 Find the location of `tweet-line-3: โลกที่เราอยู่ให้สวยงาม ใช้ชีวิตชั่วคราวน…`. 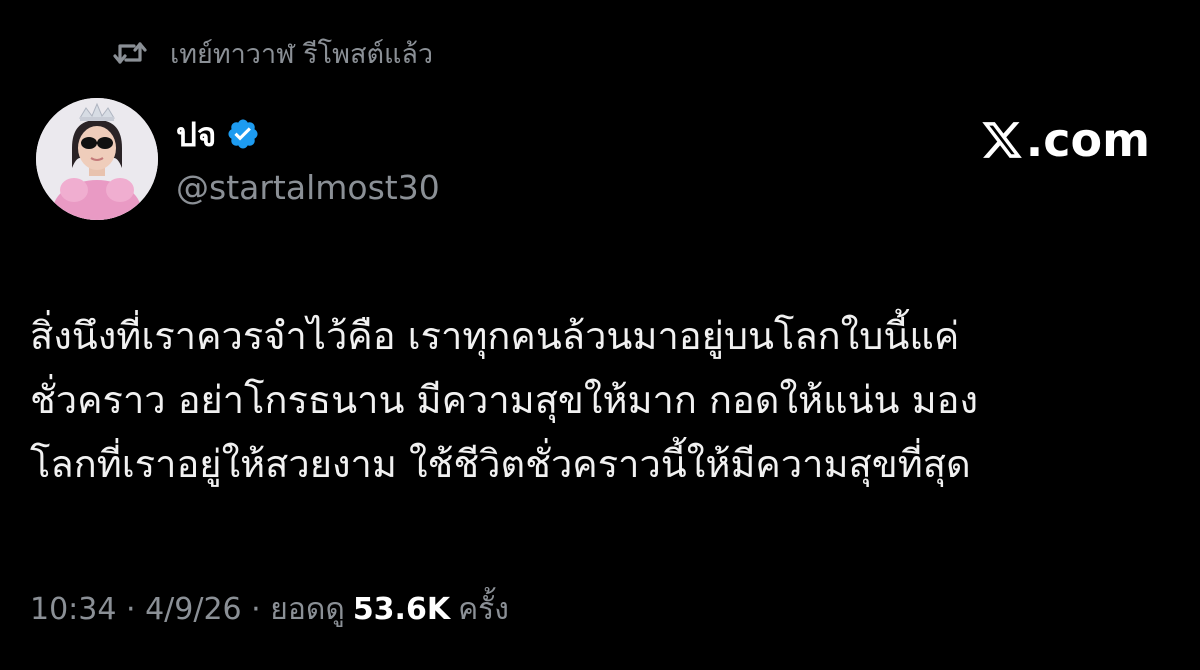

tweet-line-3: โลกที่เราอยู่ให้สวยงาม ใช้ชีวิตชั่วคราวน… is located at coordinates (500, 464).